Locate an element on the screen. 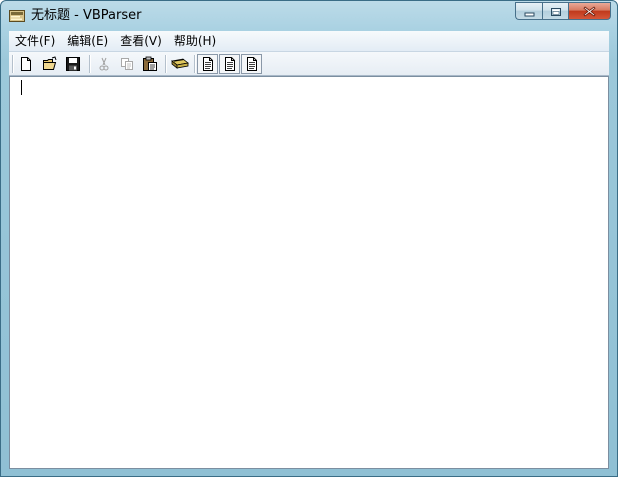  minimize-icon is located at coordinates (529, 11).